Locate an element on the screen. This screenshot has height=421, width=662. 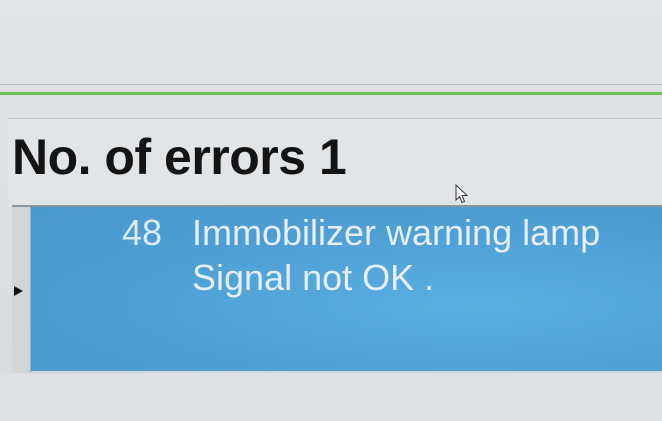
error-description: Immobilizer warning lamp is located at coordinates (396, 232).